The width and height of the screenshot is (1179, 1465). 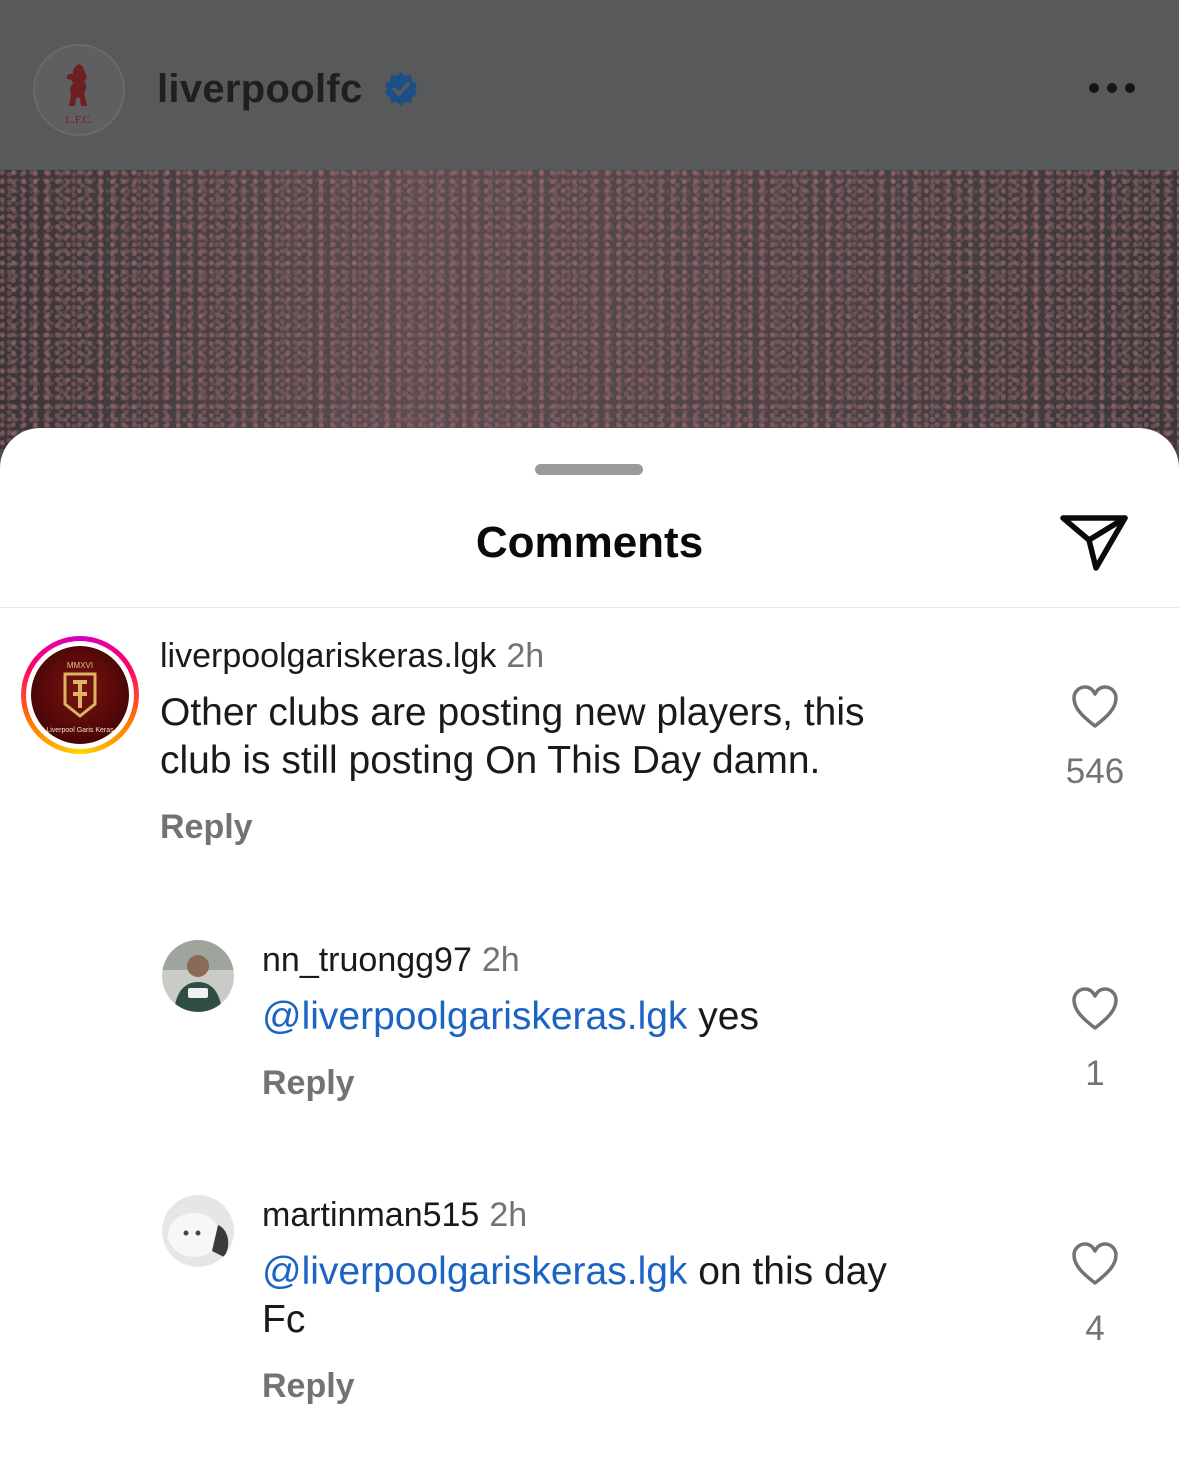 I want to click on comment-header: liverpoolgariskeras.lgk 2h, so click(x=352, y=659).